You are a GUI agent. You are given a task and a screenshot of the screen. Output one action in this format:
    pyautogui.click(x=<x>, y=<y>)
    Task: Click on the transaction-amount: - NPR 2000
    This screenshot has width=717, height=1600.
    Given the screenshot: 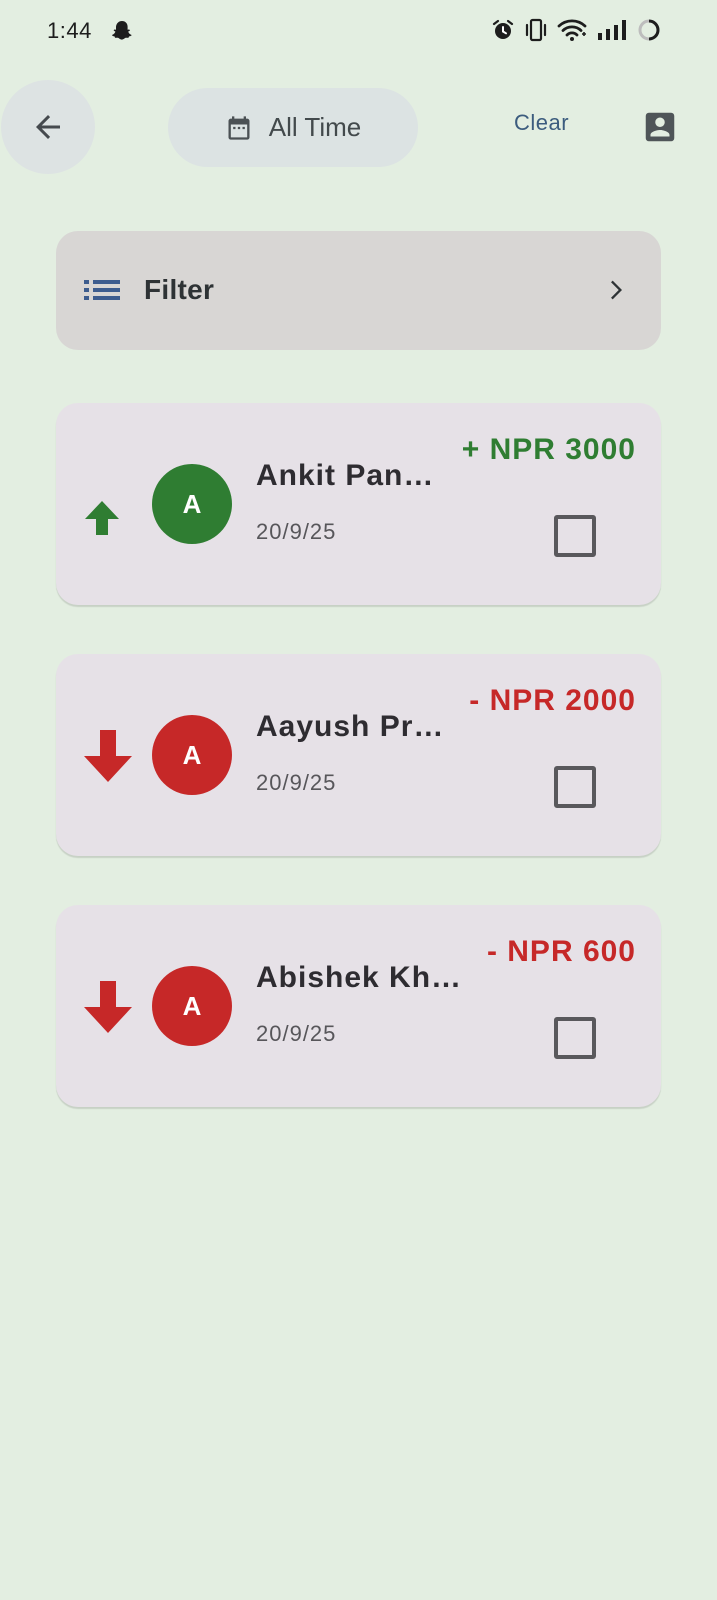 What is the action you would take?
    pyautogui.click(x=552, y=700)
    